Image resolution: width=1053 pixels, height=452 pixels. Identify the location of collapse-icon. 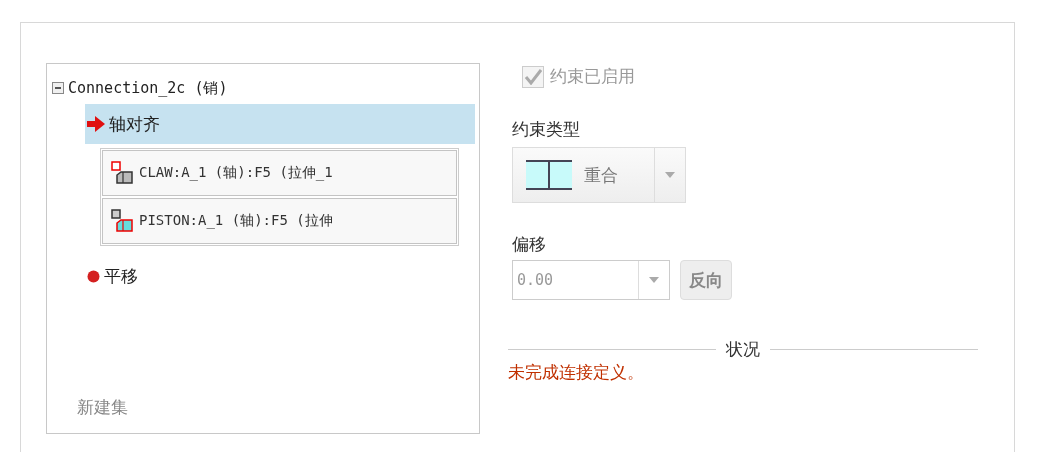
(58, 88).